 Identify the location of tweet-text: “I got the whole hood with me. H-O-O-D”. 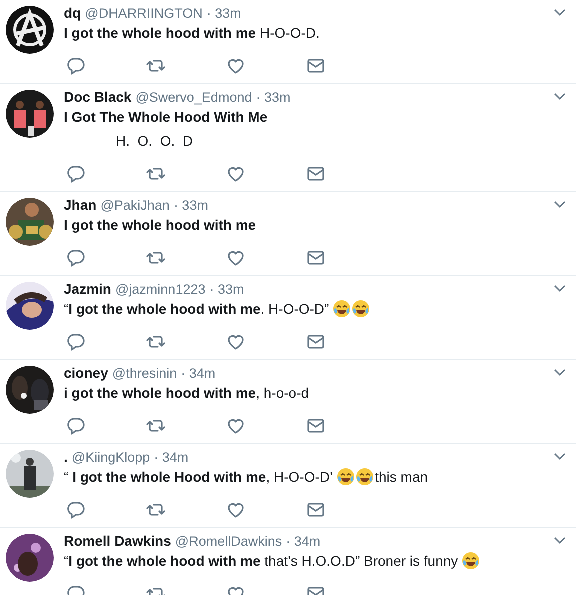
(197, 309).